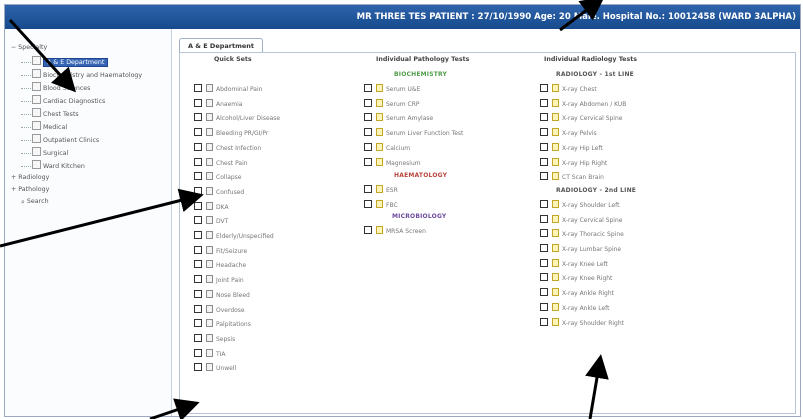  I want to click on quick-set-item: Fit/Seizure, so click(220, 250).